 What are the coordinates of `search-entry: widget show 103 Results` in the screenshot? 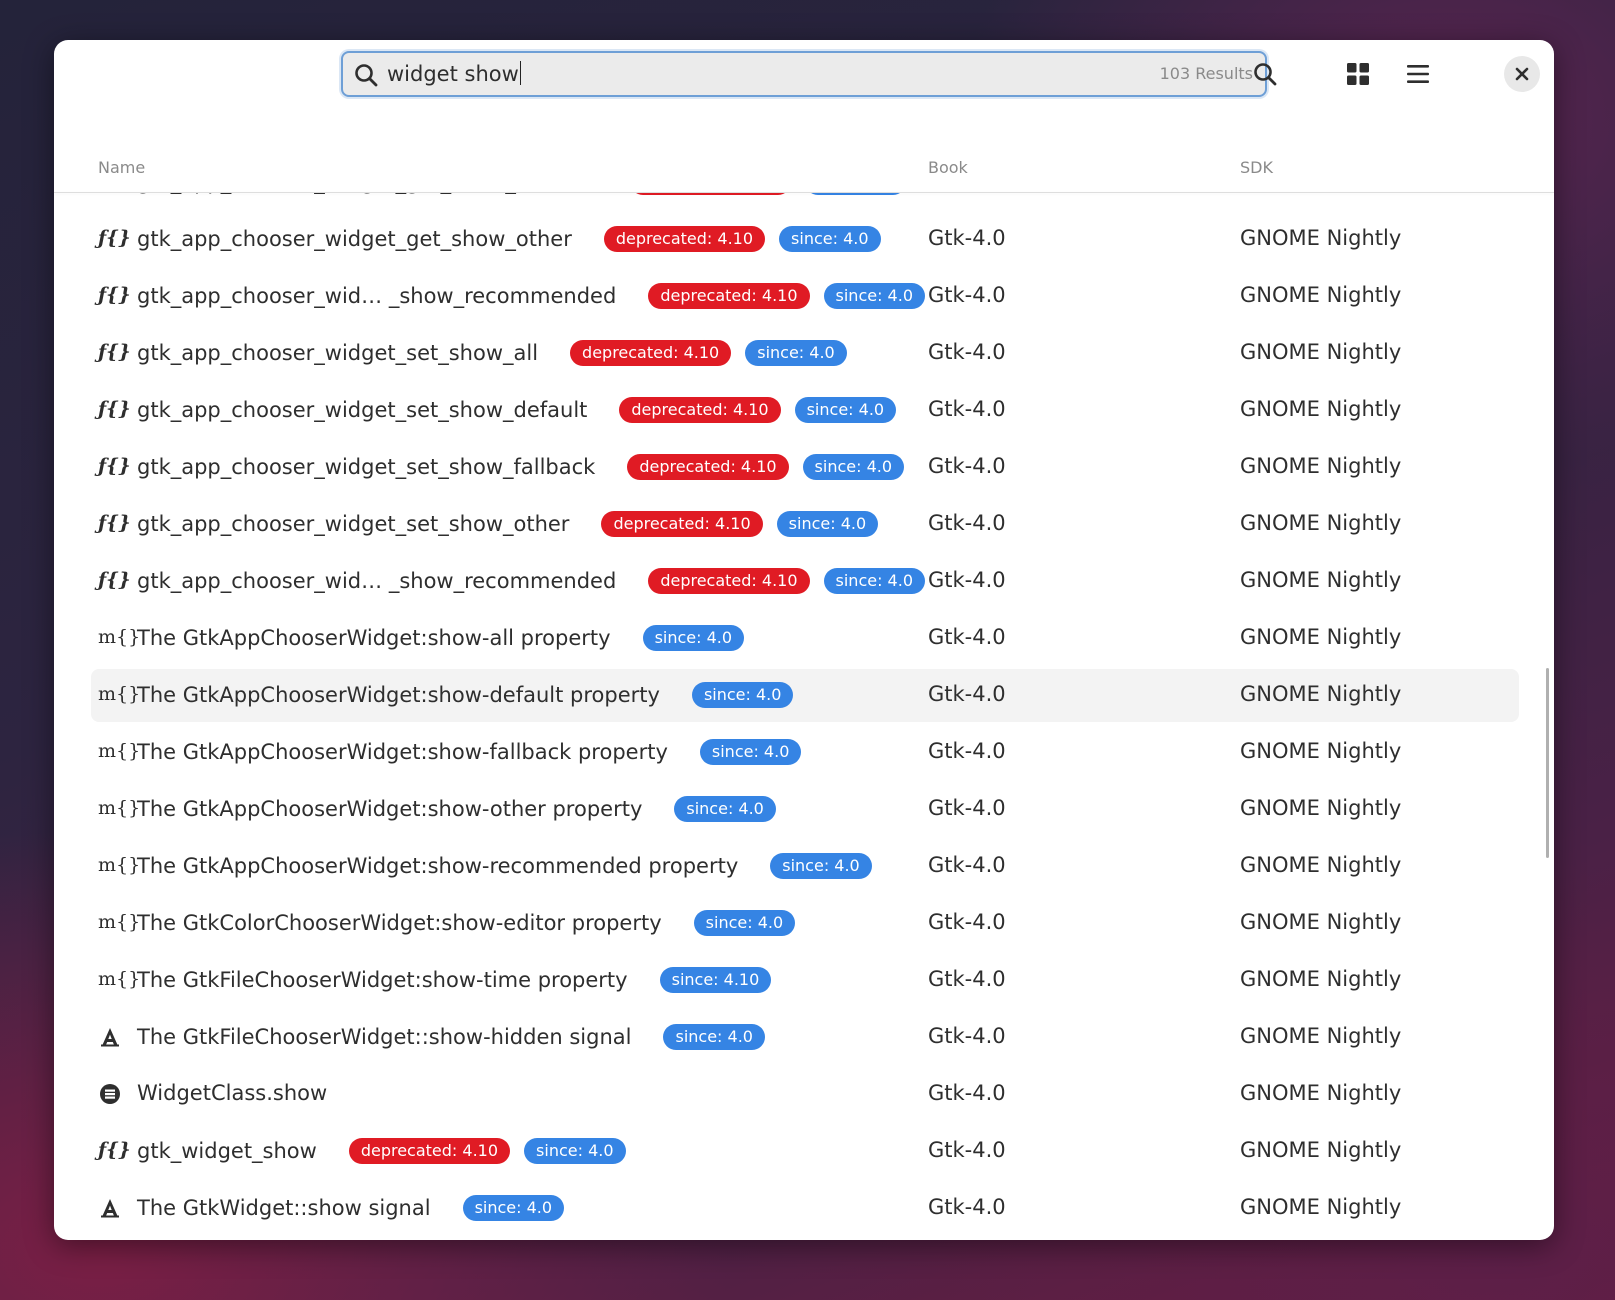 It's located at (804, 74).